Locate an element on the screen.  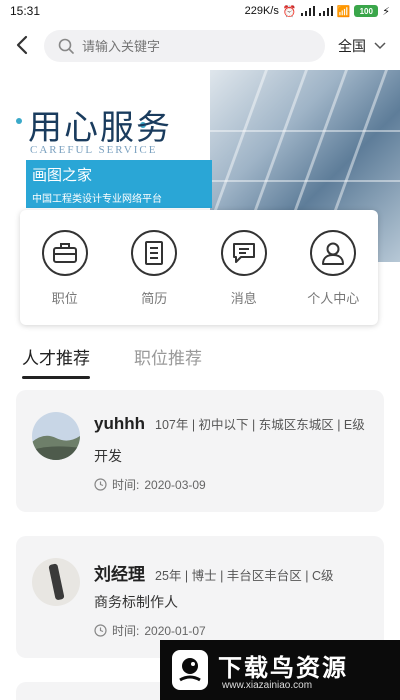
top-bar: 全国 is located at coordinates (200, 46).